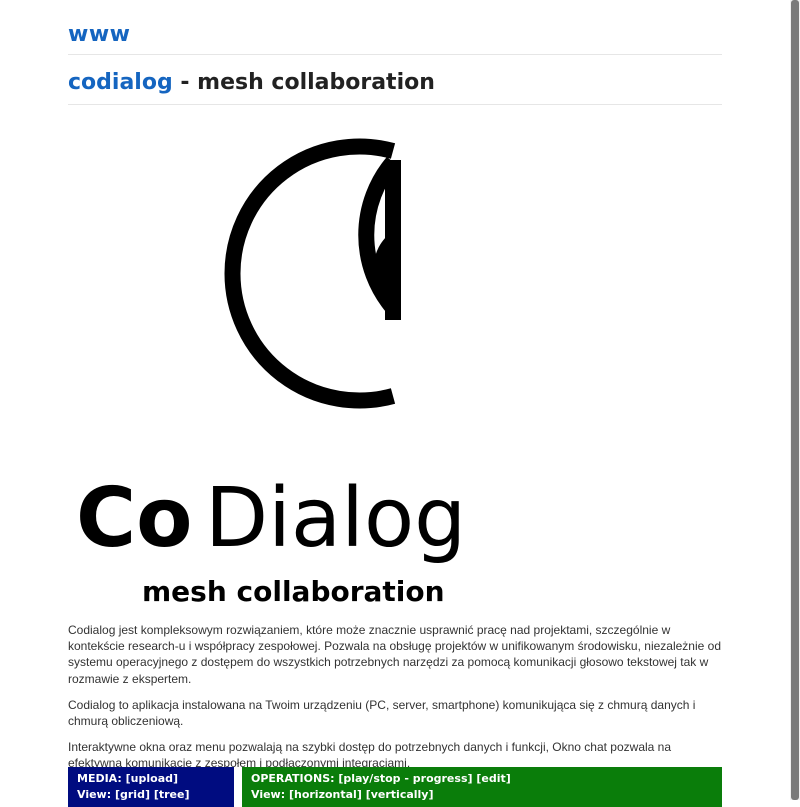 The image size is (800, 807). I want to click on site-link: www, so click(99, 34).